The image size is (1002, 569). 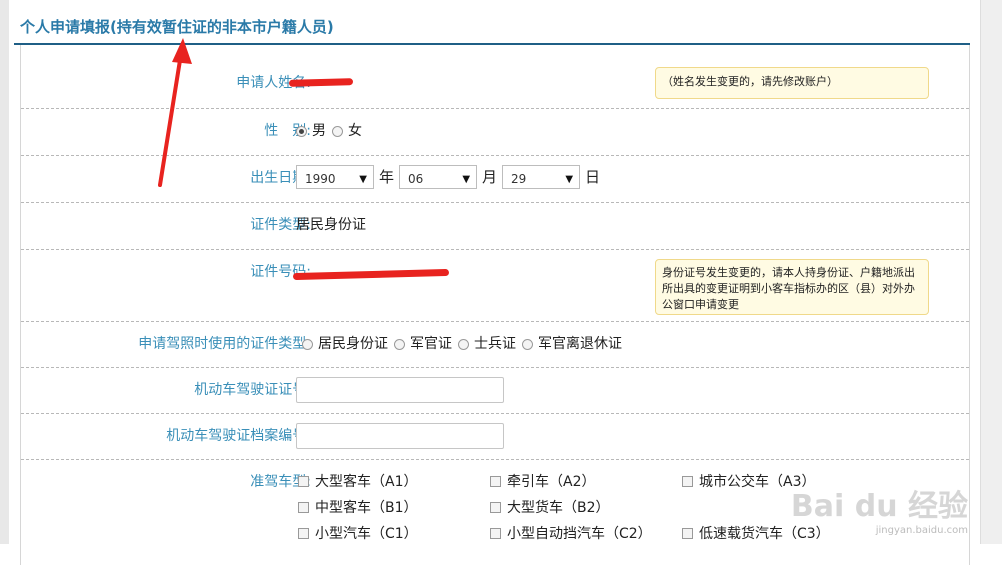 I want to click on license-id-type-label: 申请驾照时使用的证件类型:, so click(x=224, y=344).